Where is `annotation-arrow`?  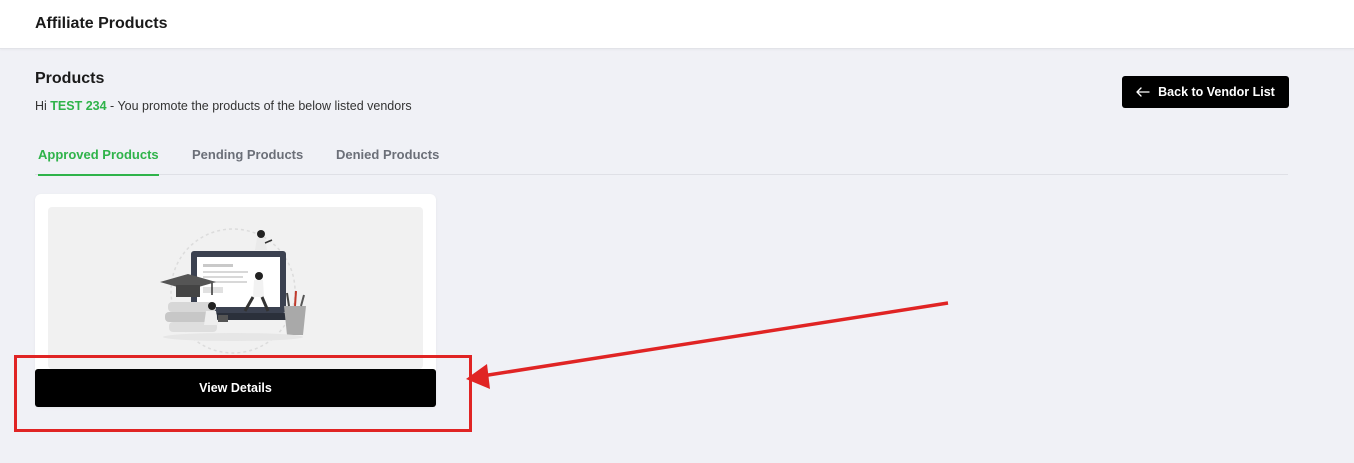
annotation-arrow is located at coordinates (707, 345).